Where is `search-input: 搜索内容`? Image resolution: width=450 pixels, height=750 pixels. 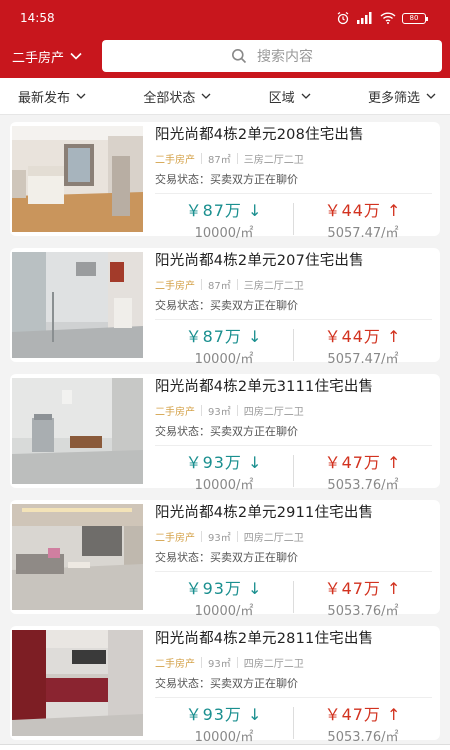
search-input: 搜索内容 is located at coordinates (272, 56).